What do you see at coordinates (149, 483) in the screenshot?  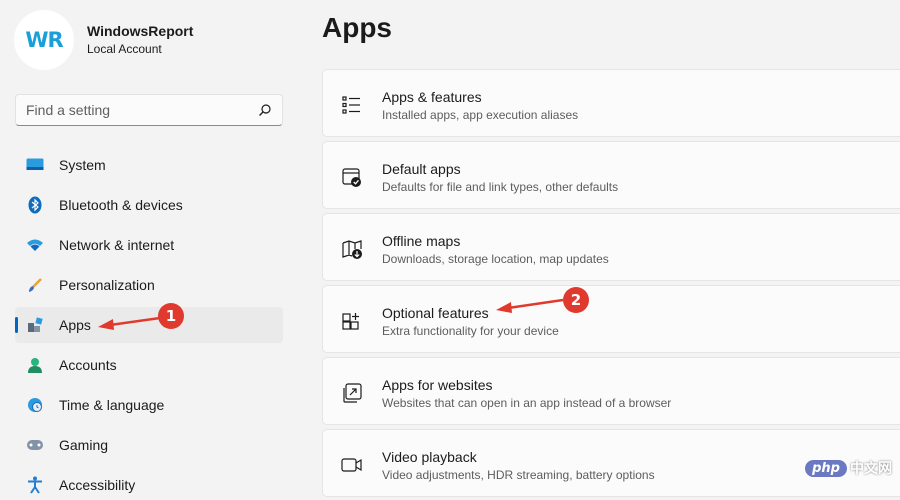 I see `sidebar-item-accessibility: Accessibility` at bounding box center [149, 483].